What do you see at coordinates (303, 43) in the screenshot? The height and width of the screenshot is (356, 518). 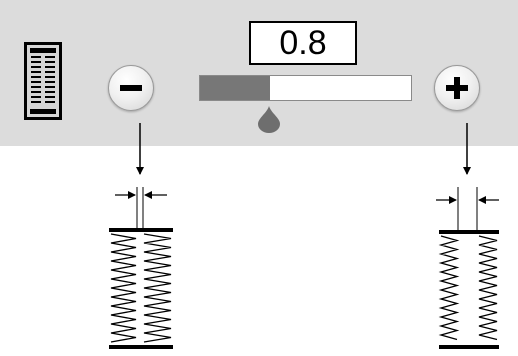 I see `stitch-width-value: 0.8` at bounding box center [303, 43].